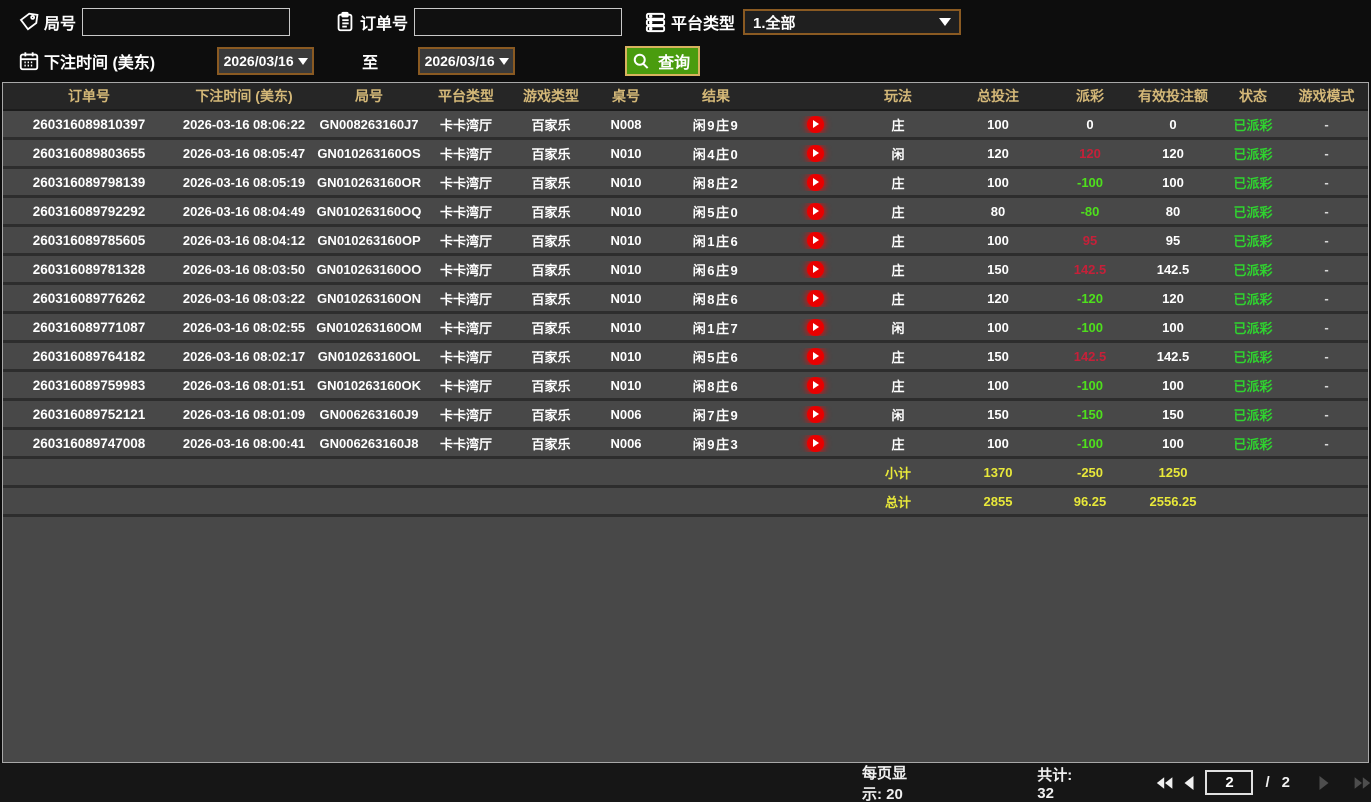  Describe the element at coordinates (716, 415) in the screenshot. I see `cell-result: 闲7庄9` at that location.